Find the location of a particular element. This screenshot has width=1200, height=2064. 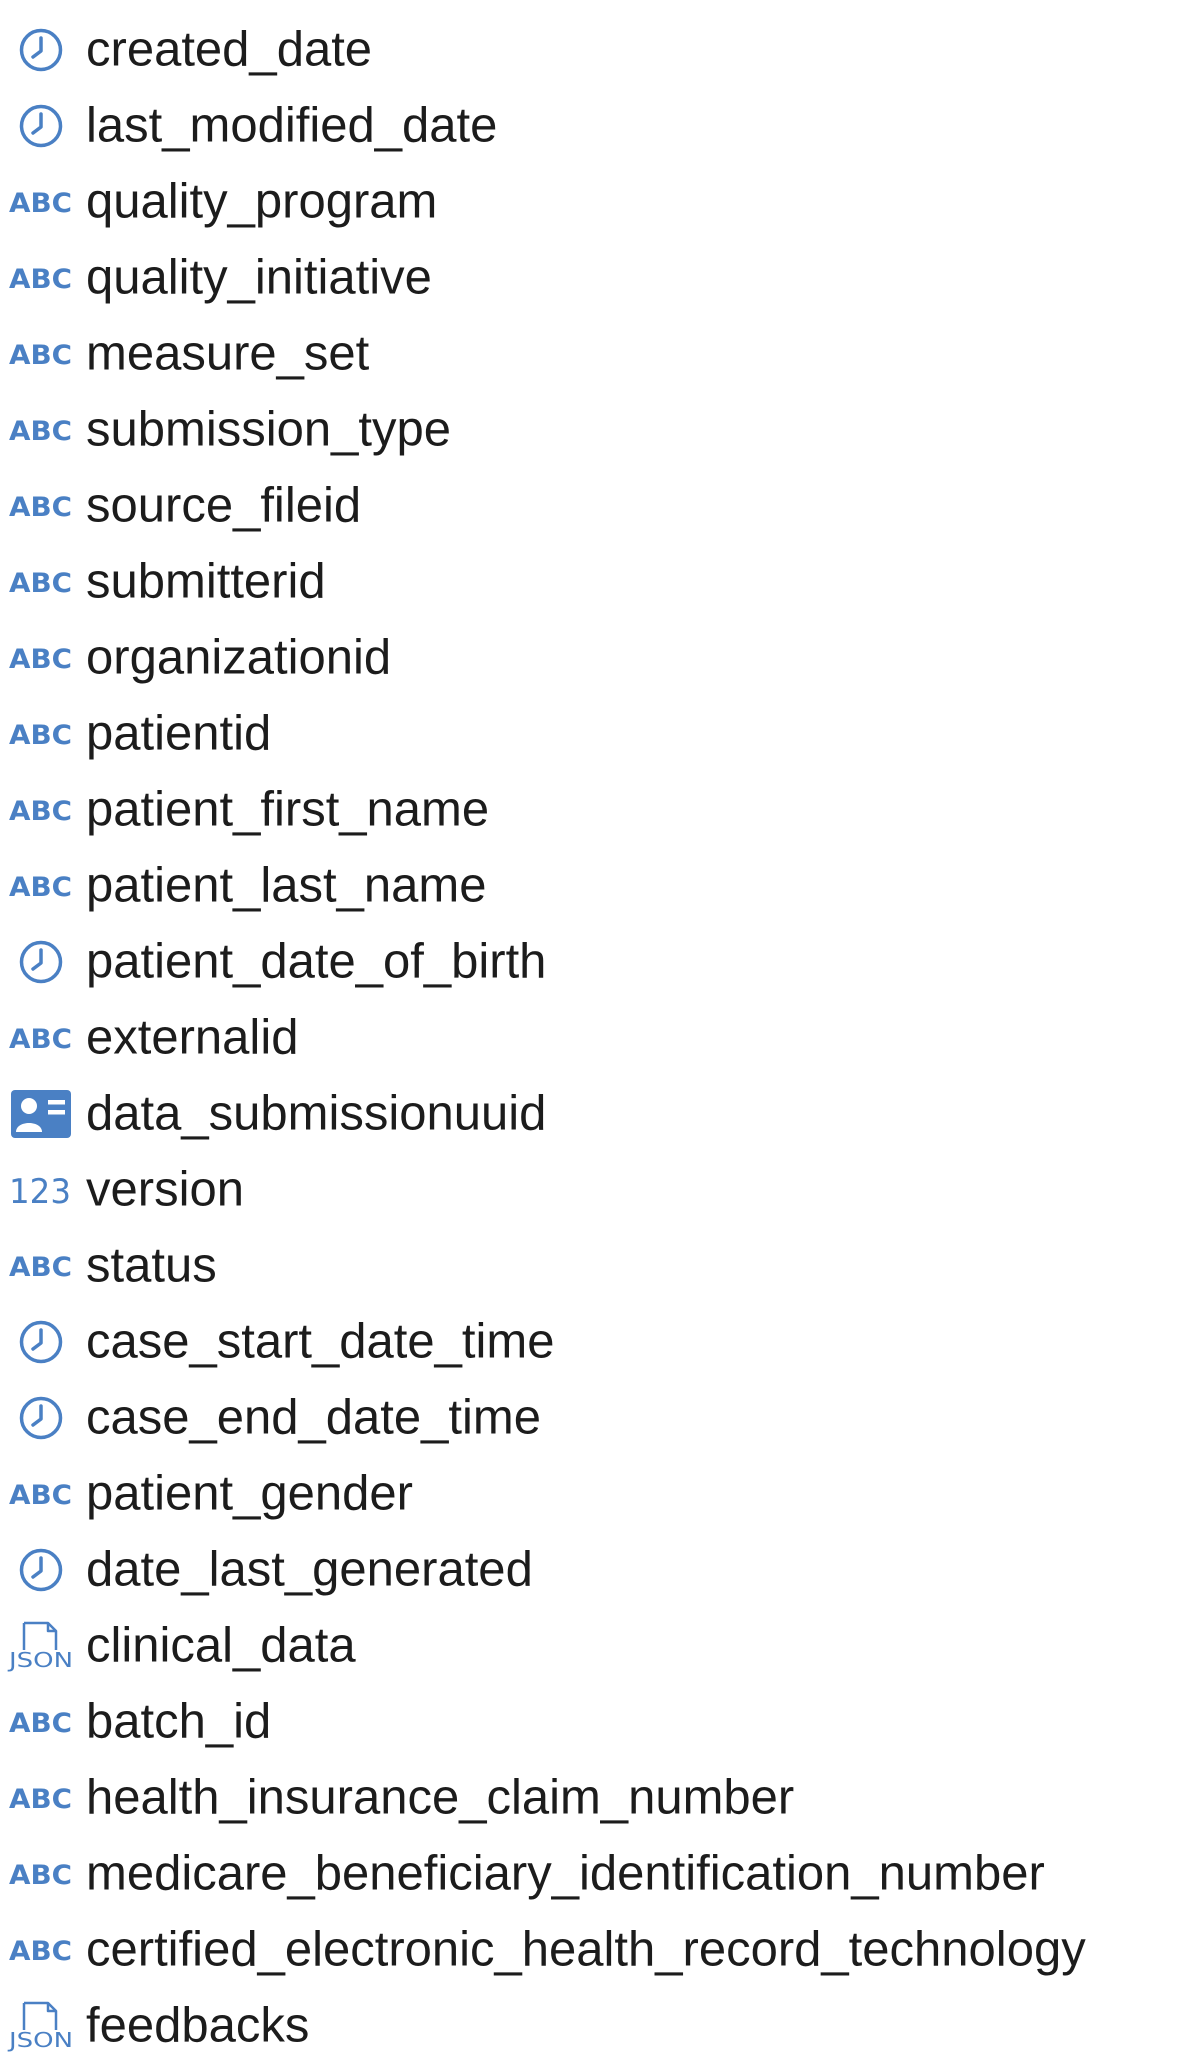

column-row: ABC patient_last_name is located at coordinates (600, 886).